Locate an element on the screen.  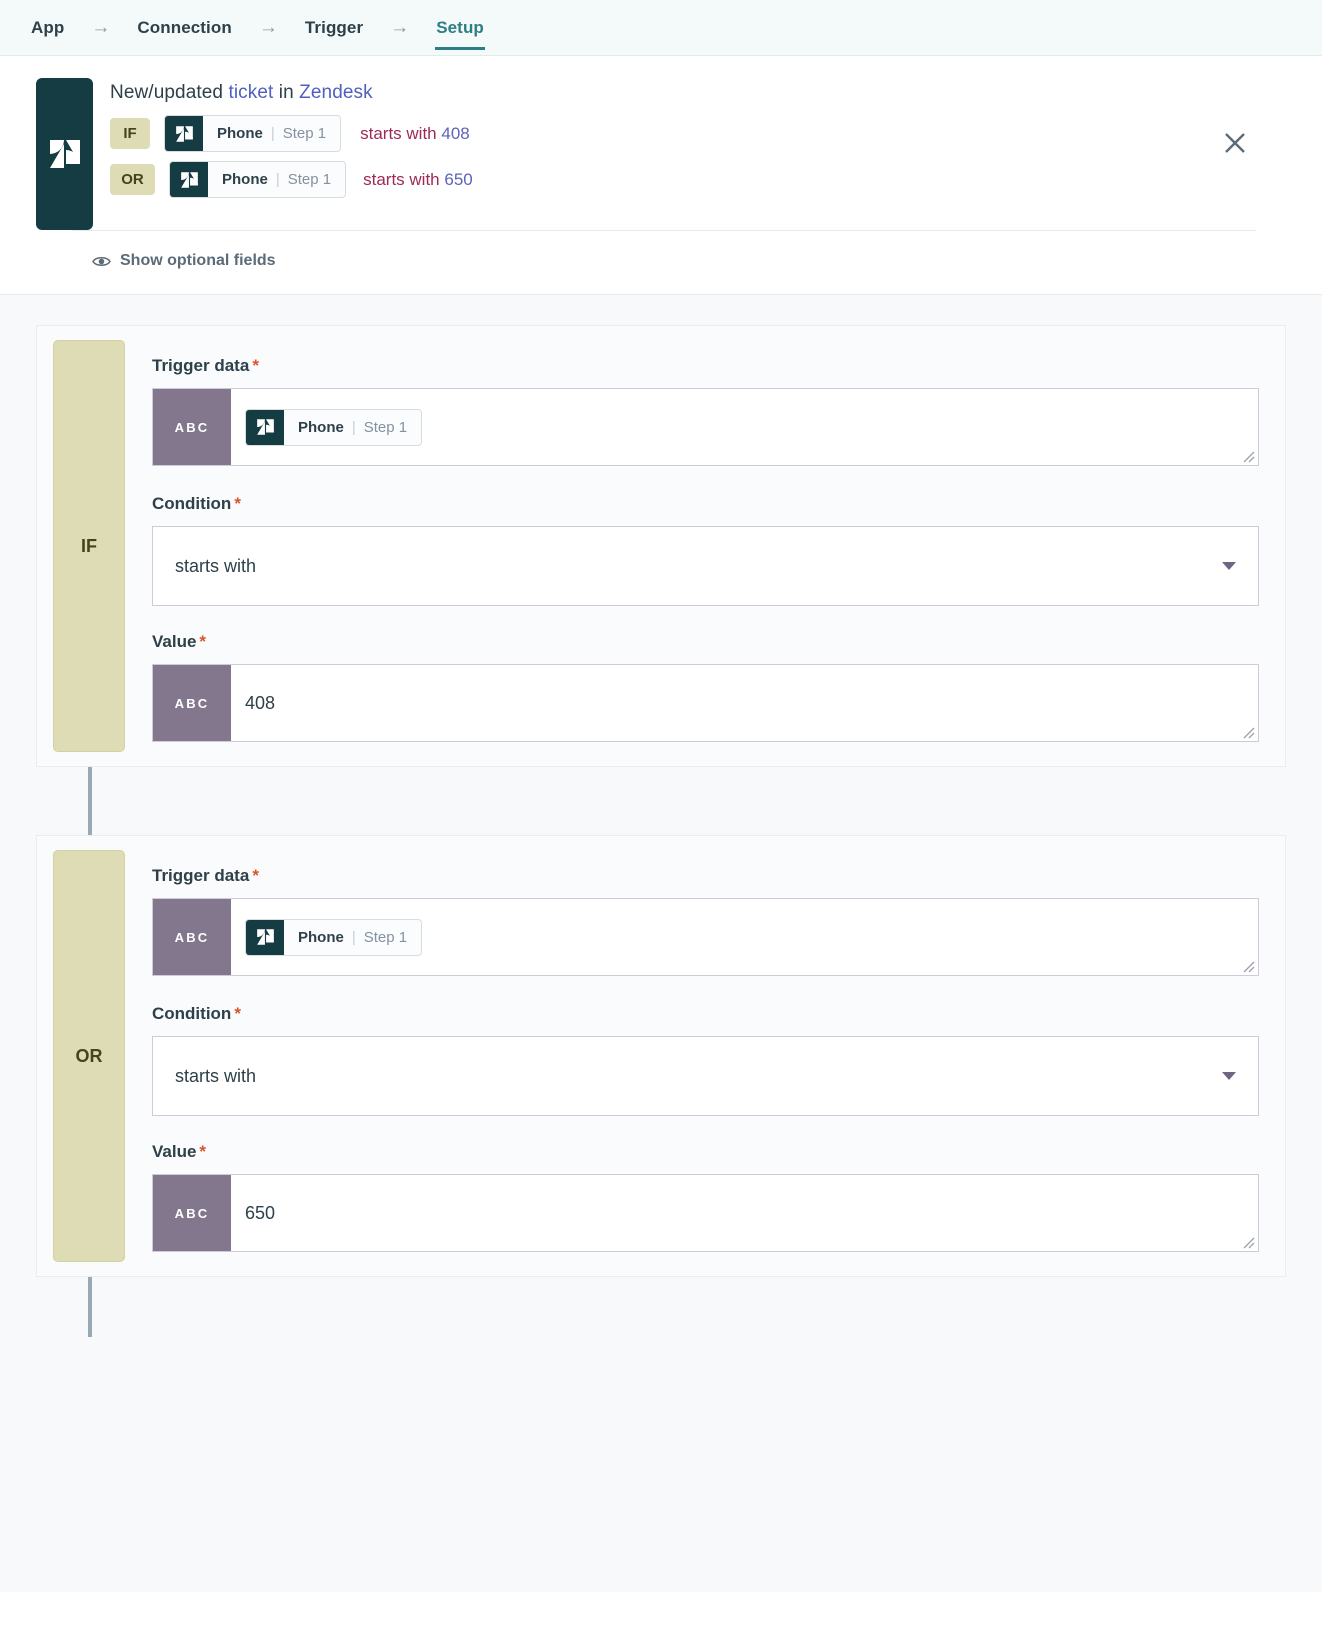
header-token-2: Phone | Step 1 is located at coordinates (258, 179).